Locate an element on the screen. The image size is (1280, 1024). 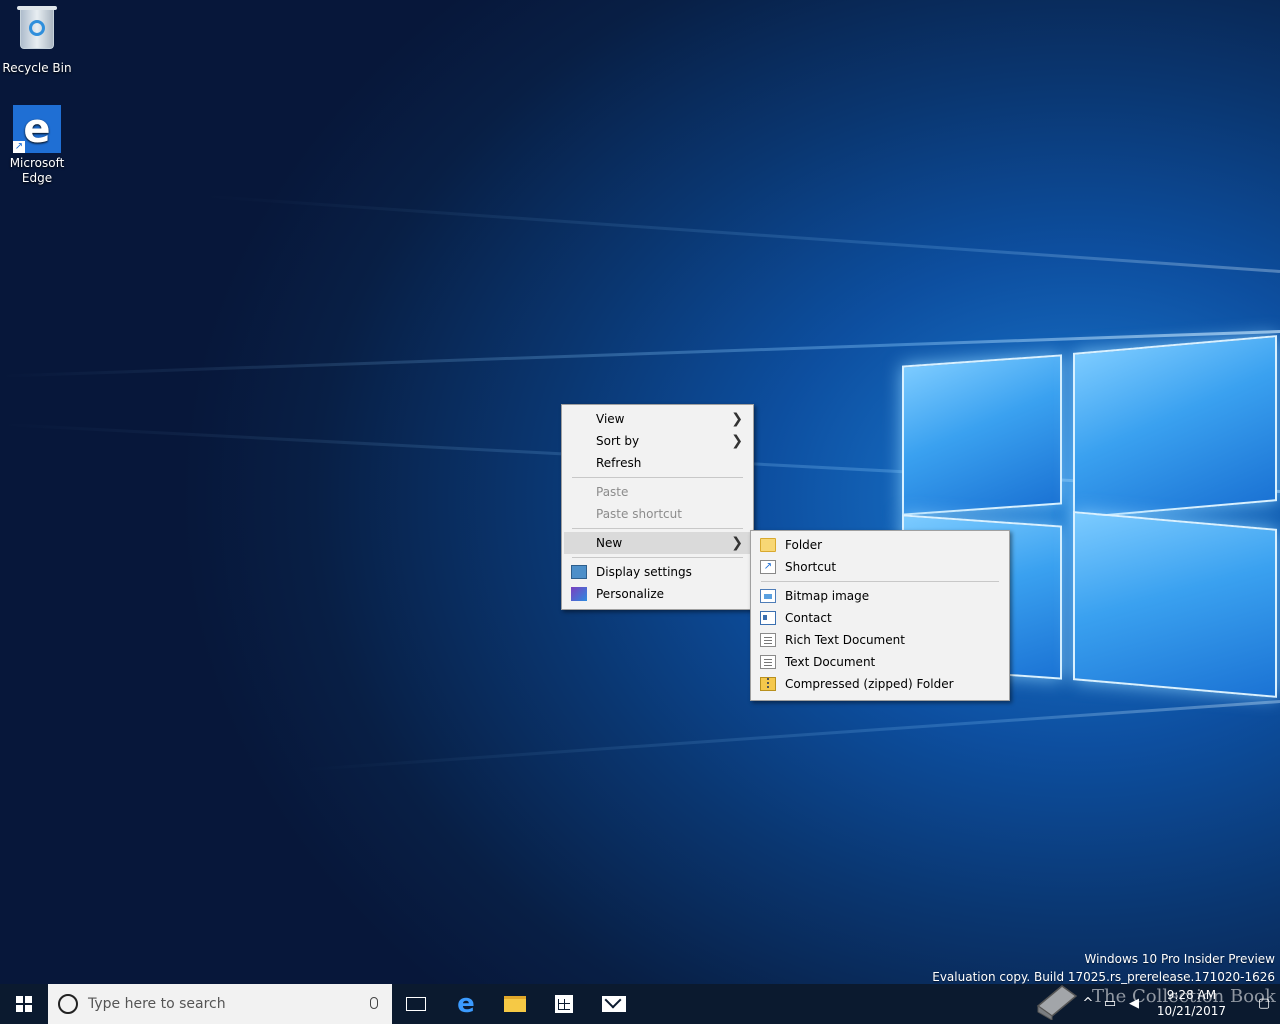
desktop-icon-recycle-bin: Recycle Bin is located at coordinates (37, 41).